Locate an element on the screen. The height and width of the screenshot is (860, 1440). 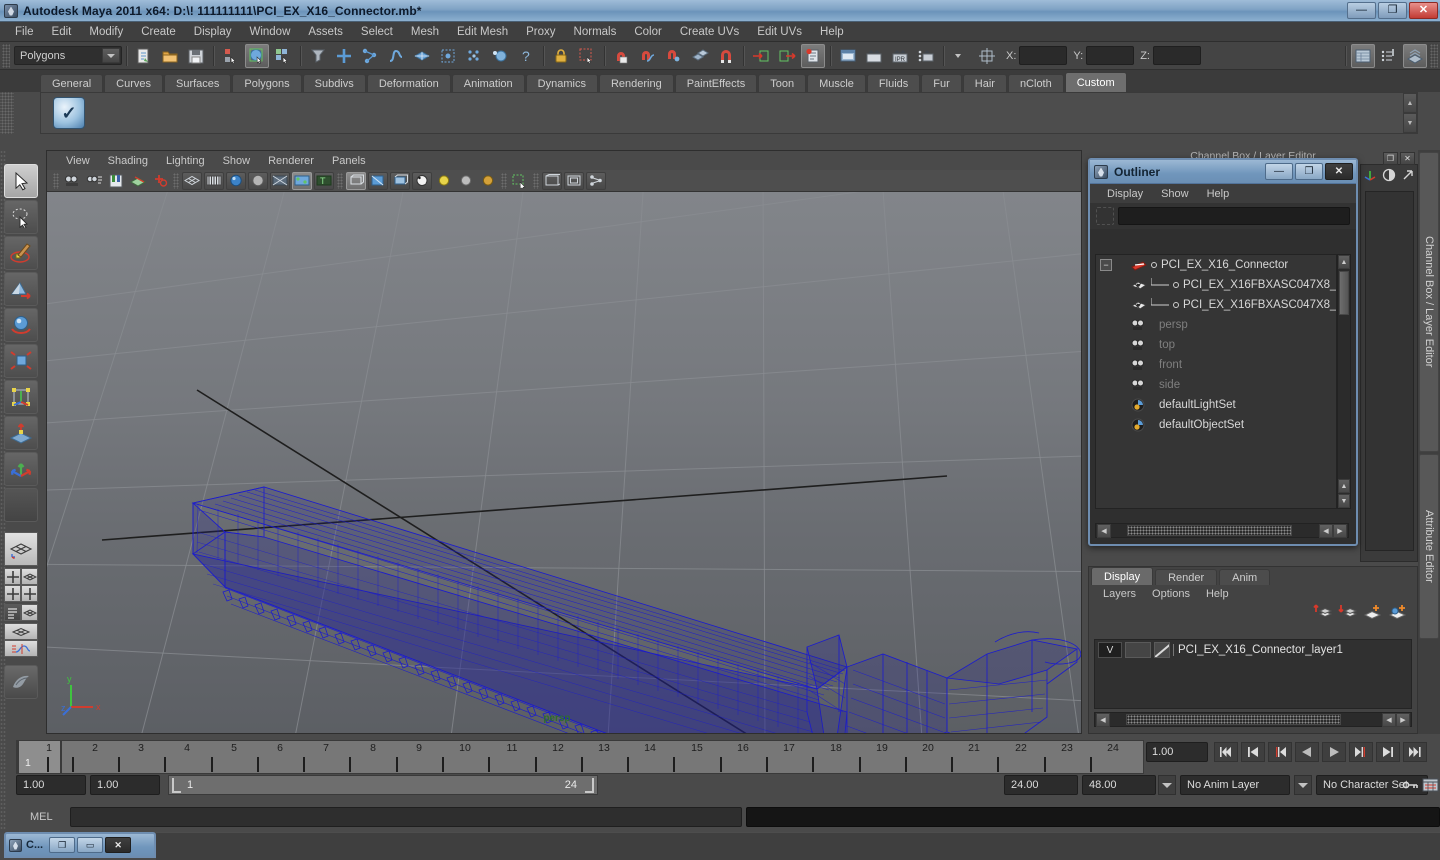
single-perspective-layout is located at coordinates (21, 549).